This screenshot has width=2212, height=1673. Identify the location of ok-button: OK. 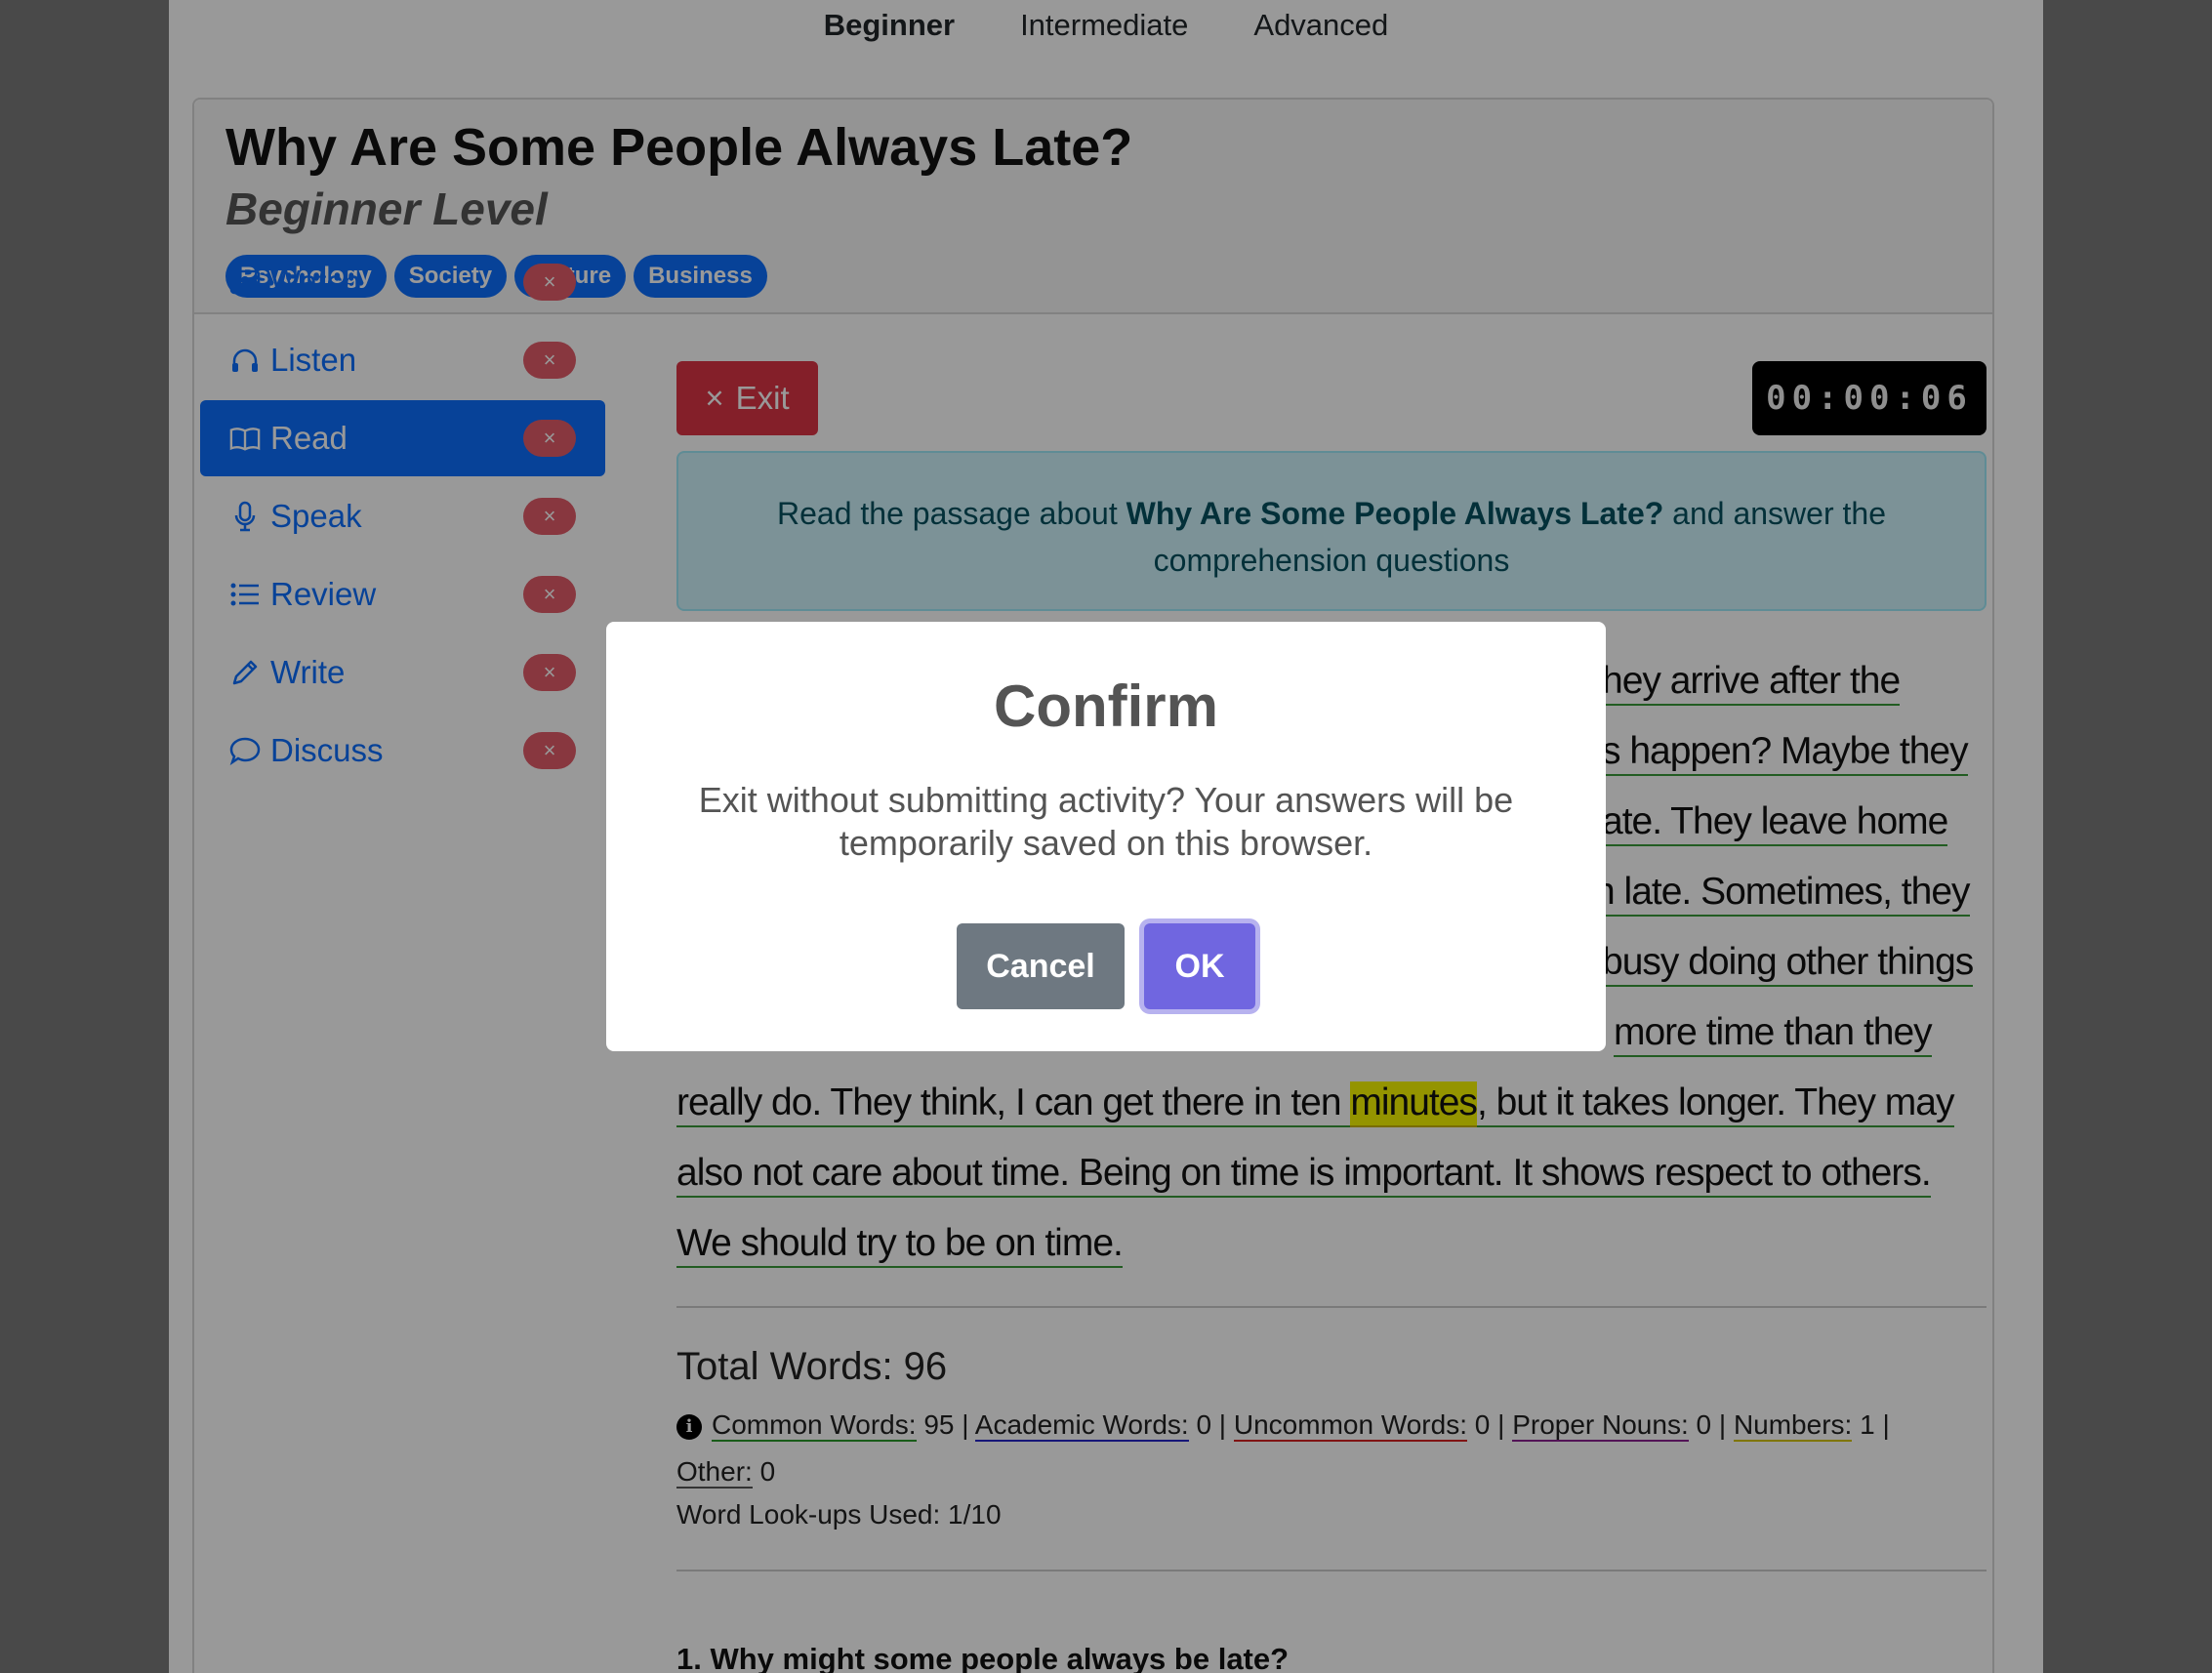
(1199, 966).